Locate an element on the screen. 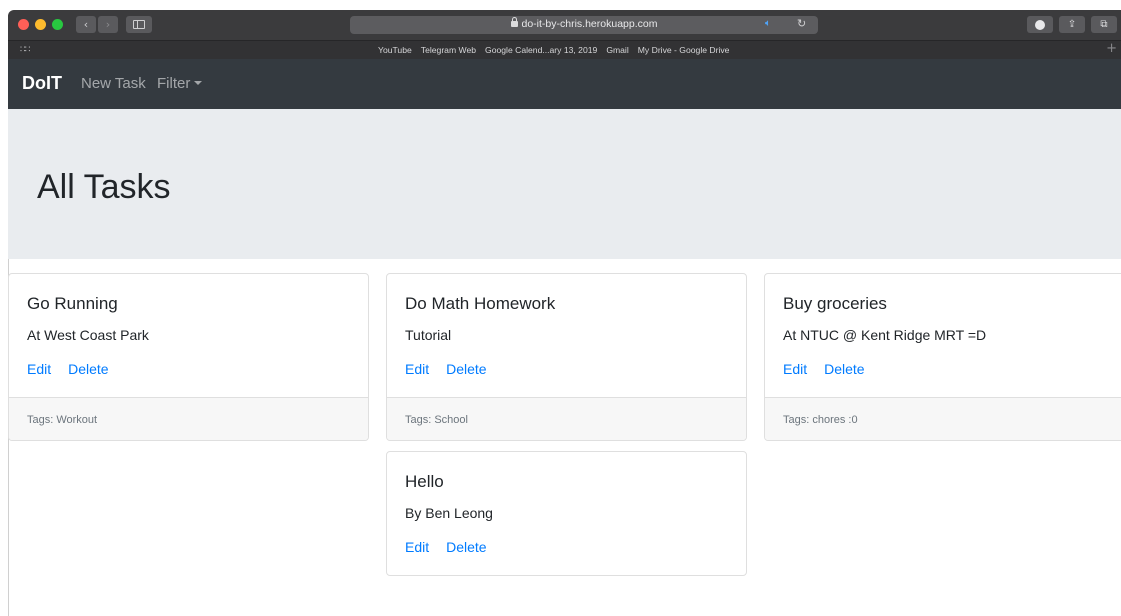  task-description: At West Coast Park is located at coordinates (88, 335).